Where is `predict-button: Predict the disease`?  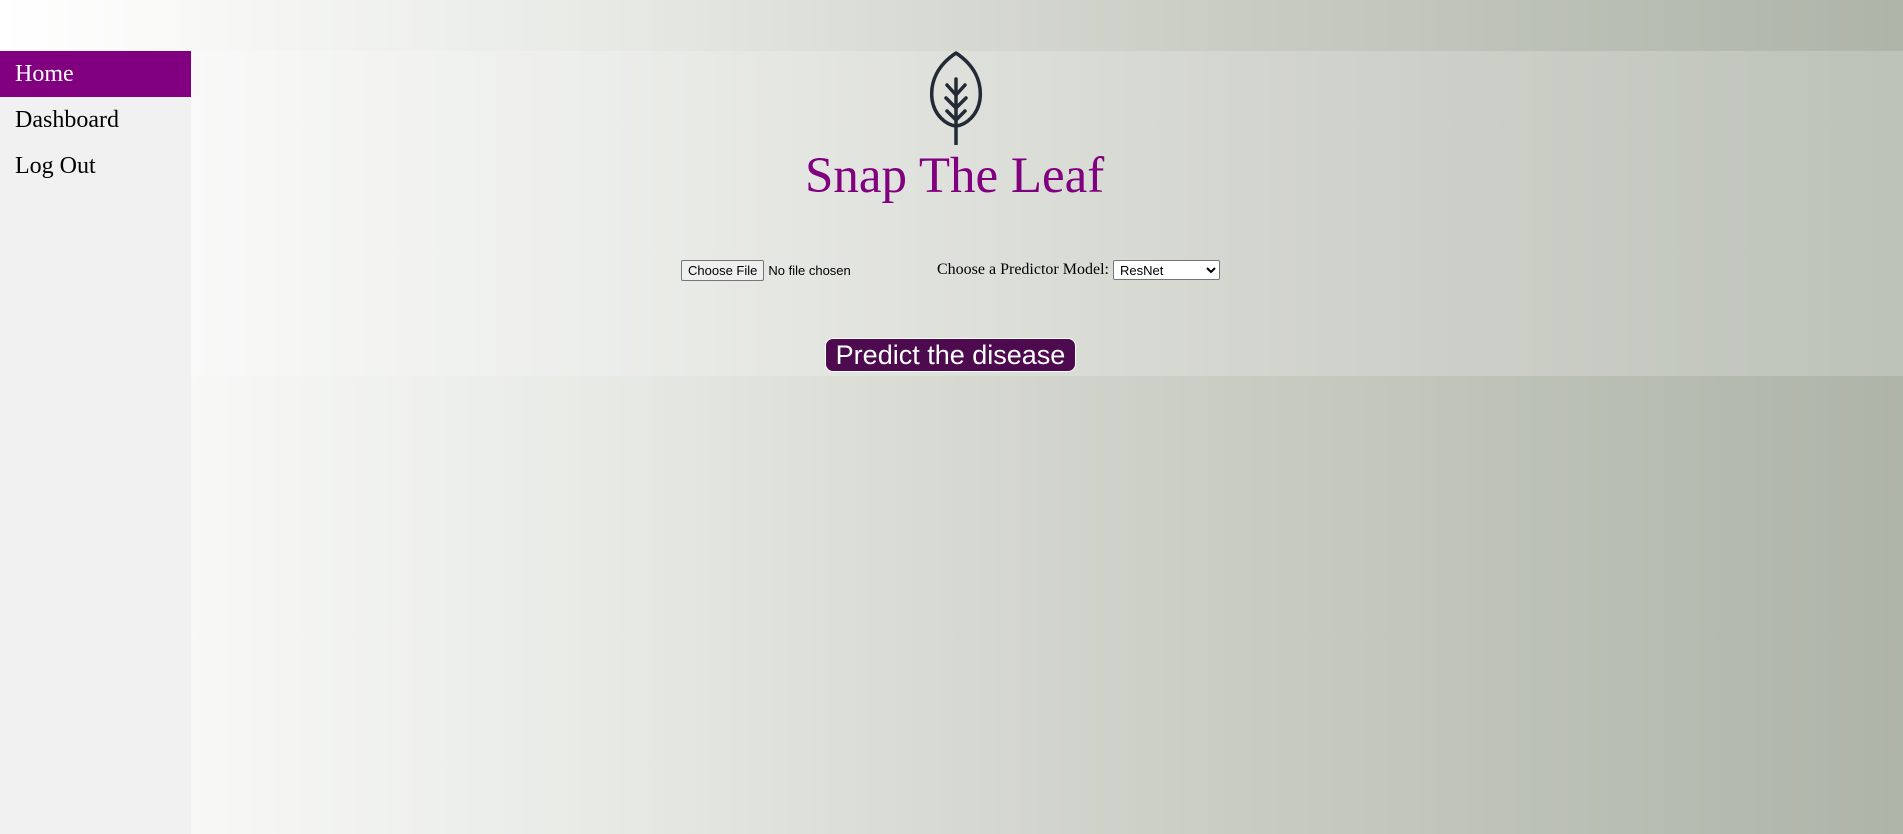 predict-button: Predict the disease is located at coordinates (950, 355).